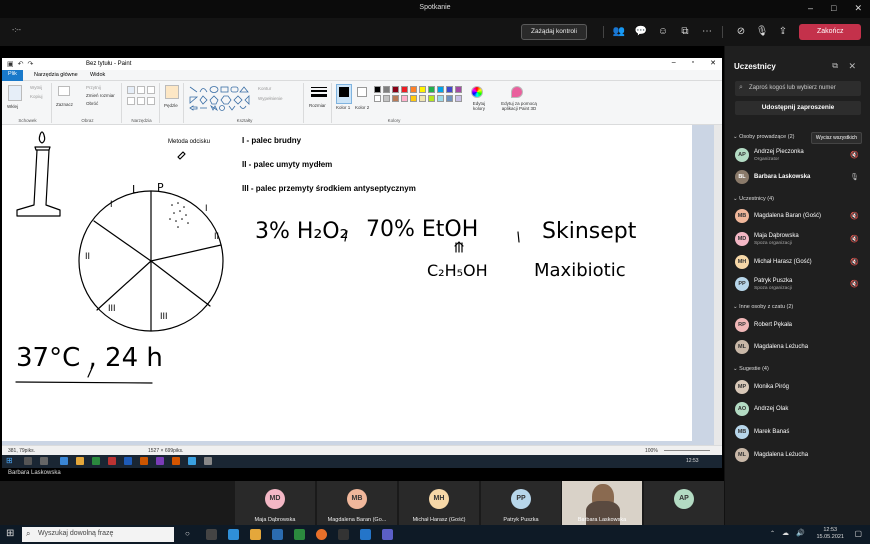 The height and width of the screenshot is (544, 870). I want to click on zoom-slider, so click(687, 450).